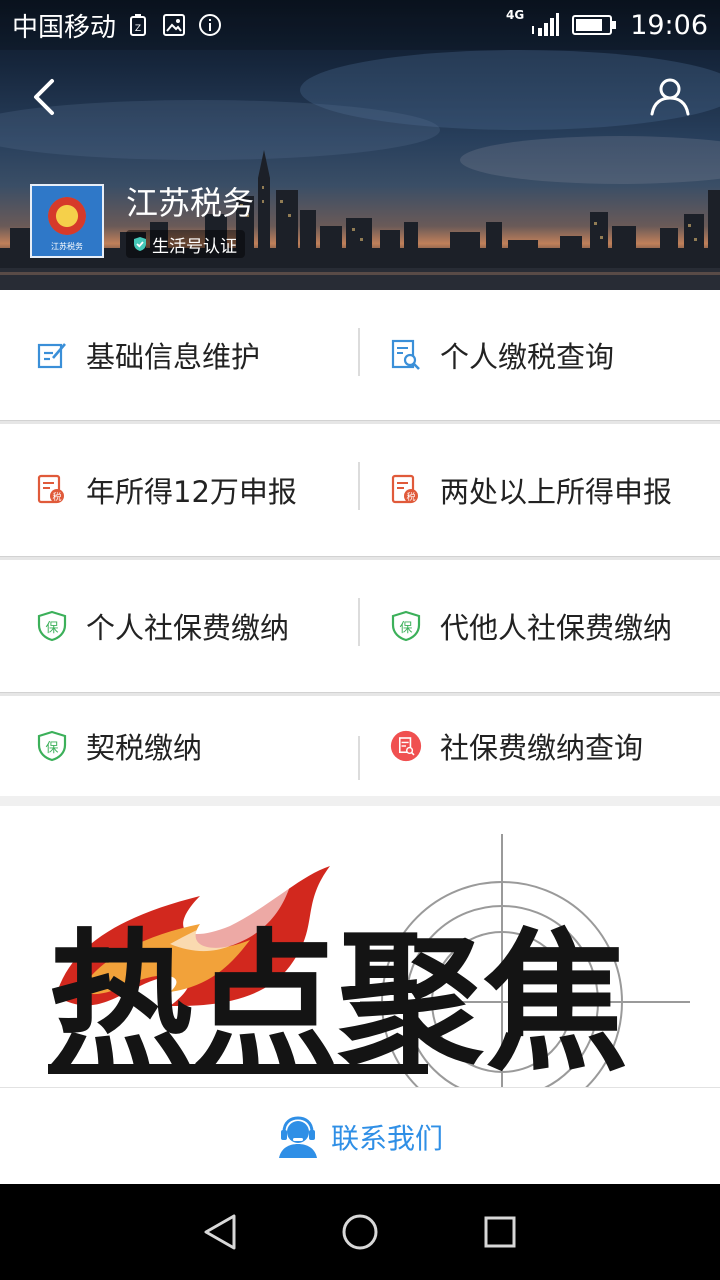  I want to click on verify-badge: 生活号认证, so click(185, 244).